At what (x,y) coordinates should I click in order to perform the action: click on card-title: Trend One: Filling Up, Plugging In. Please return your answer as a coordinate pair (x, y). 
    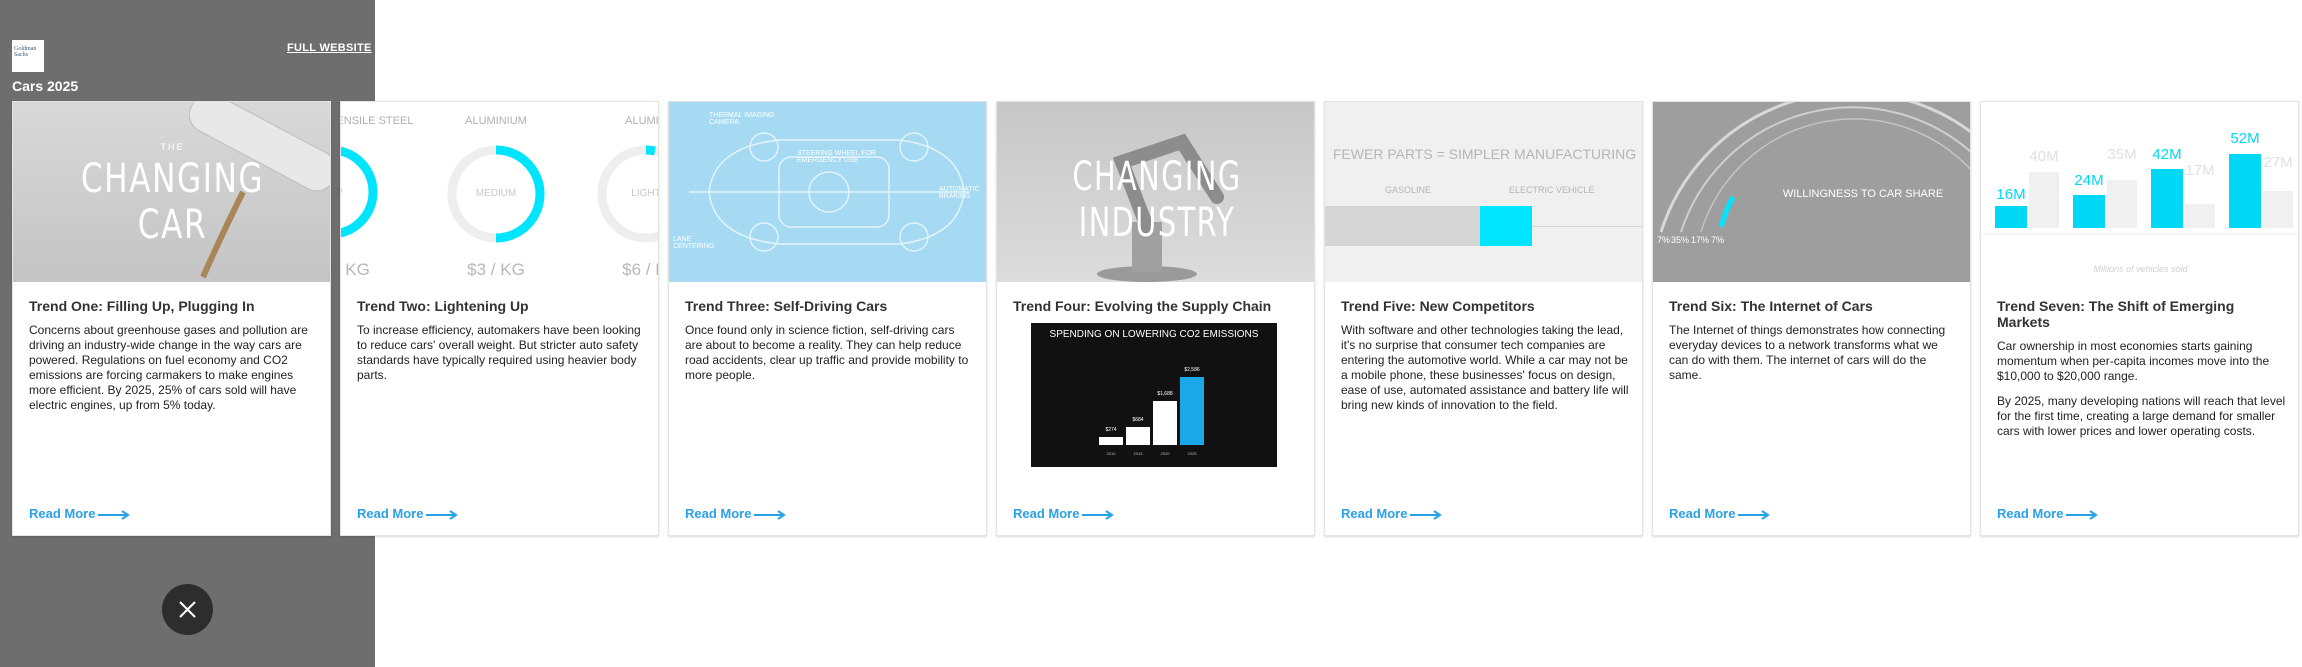
    Looking at the image, I should click on (142, 306).